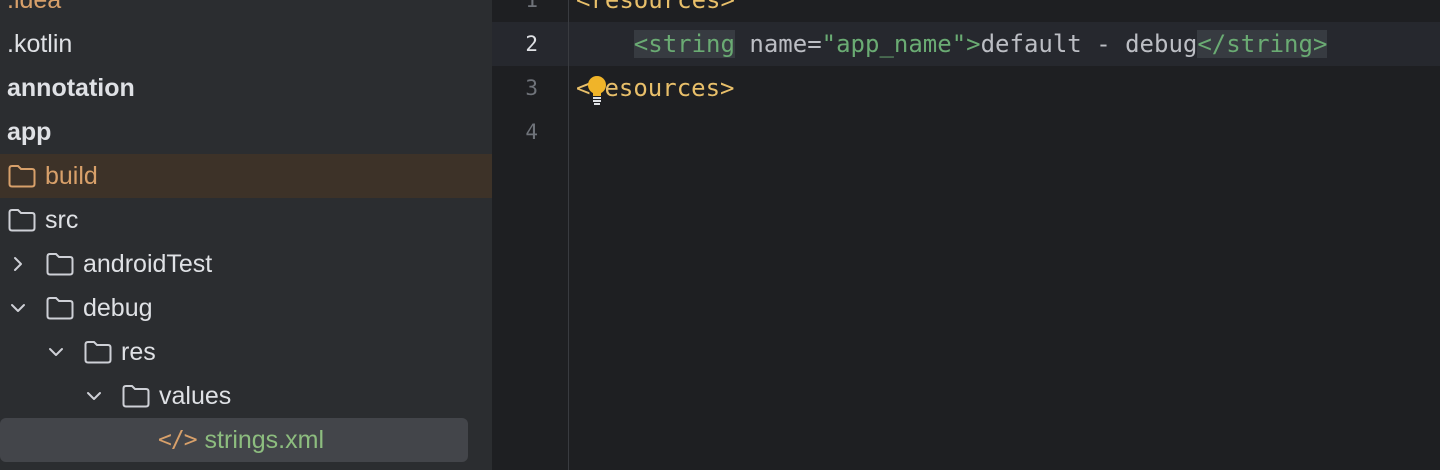 Image resolution: width=1440 pixels, height=470 pixels. I want to click on tree-item-label: values, so click(195, 395).